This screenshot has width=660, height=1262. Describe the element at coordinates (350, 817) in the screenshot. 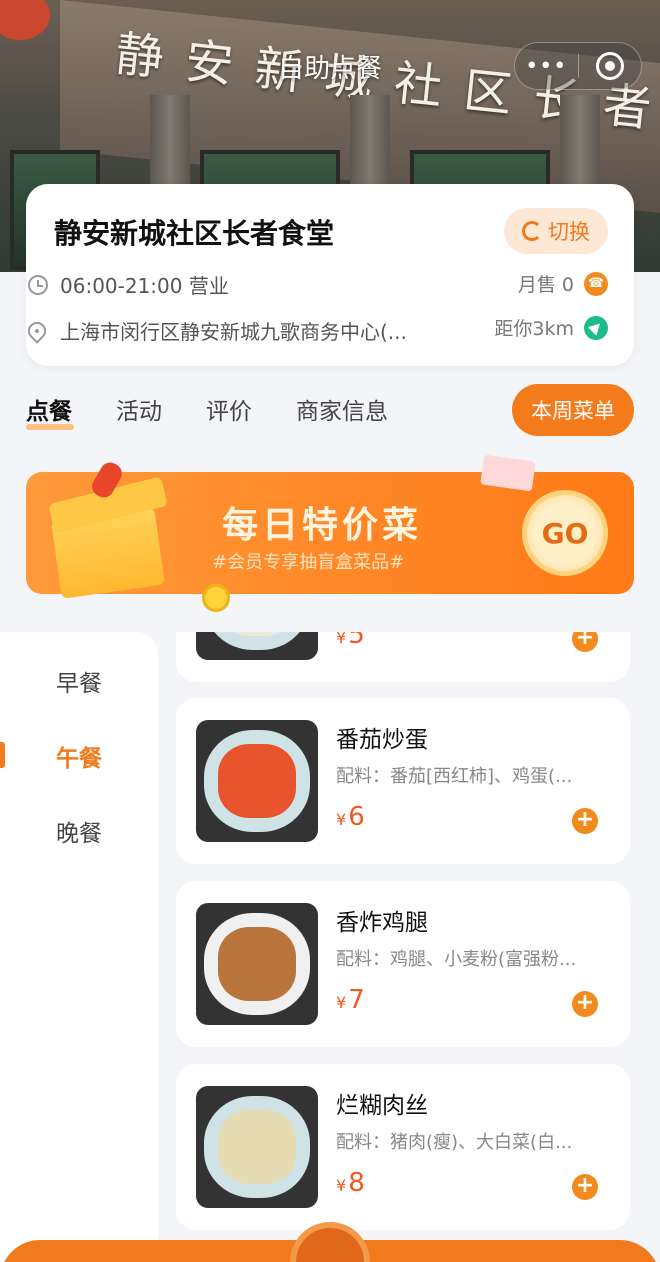

I see `dish-price: ¥6` at that location.